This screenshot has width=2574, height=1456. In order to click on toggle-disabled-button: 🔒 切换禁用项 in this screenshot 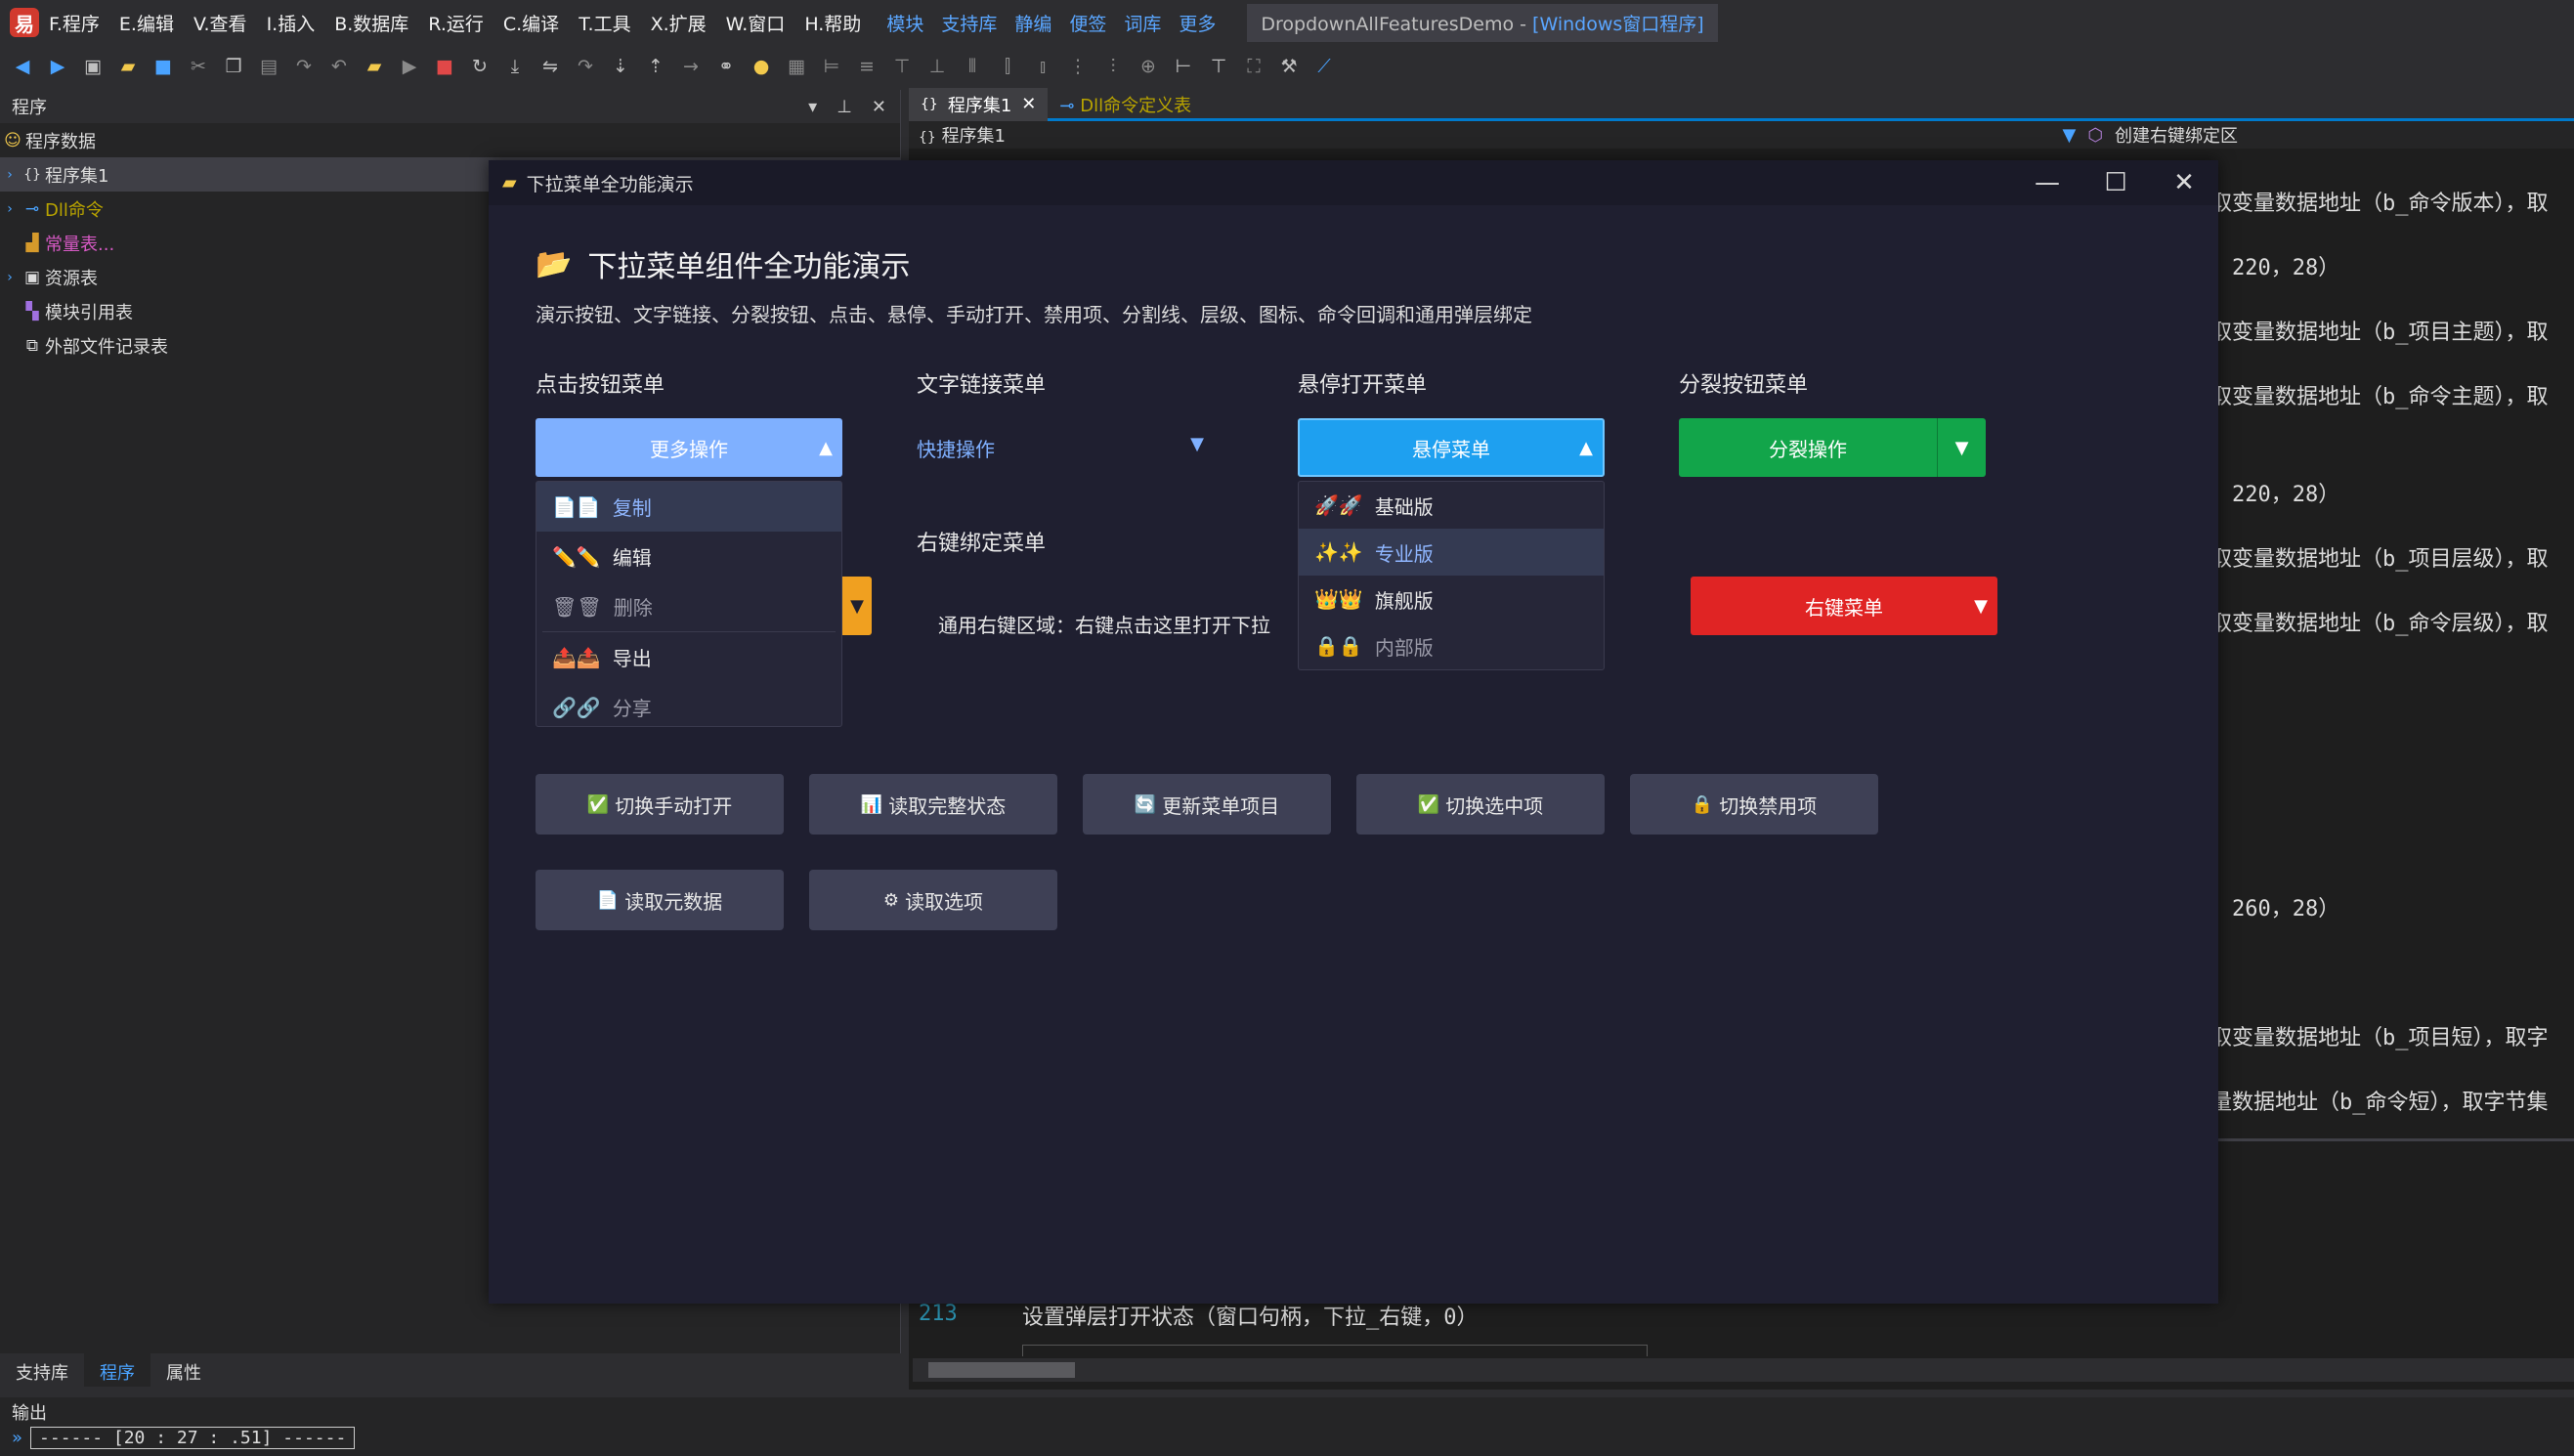, I will do `click(1754, 804)`.